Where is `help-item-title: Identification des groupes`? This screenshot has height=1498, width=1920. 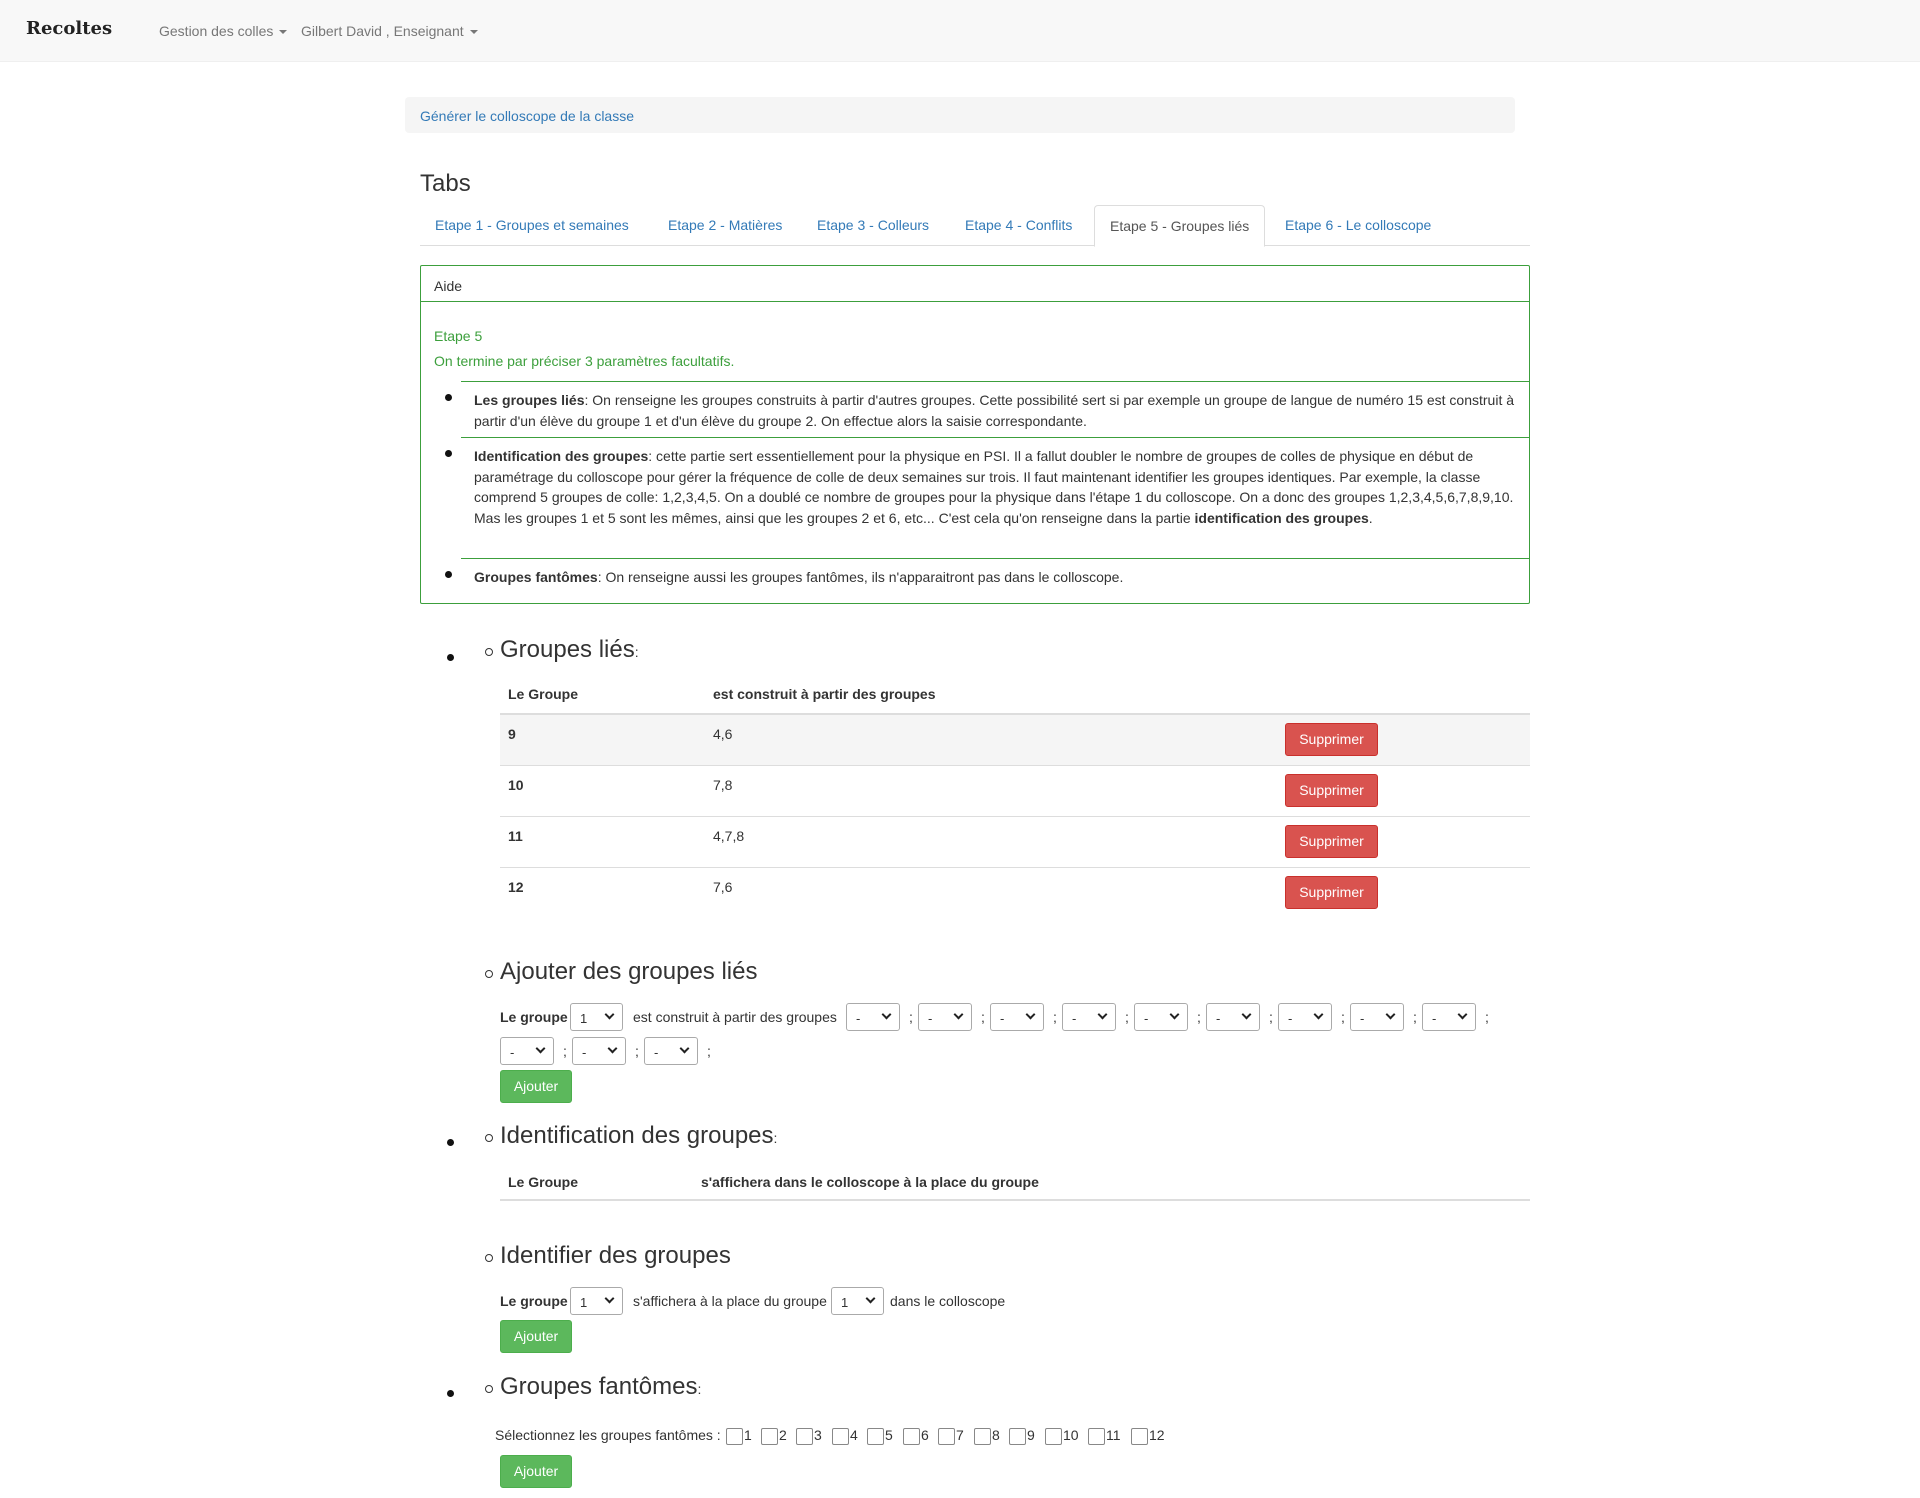 help-item-title: Identification des groupes is located at coordinates (561, 456).